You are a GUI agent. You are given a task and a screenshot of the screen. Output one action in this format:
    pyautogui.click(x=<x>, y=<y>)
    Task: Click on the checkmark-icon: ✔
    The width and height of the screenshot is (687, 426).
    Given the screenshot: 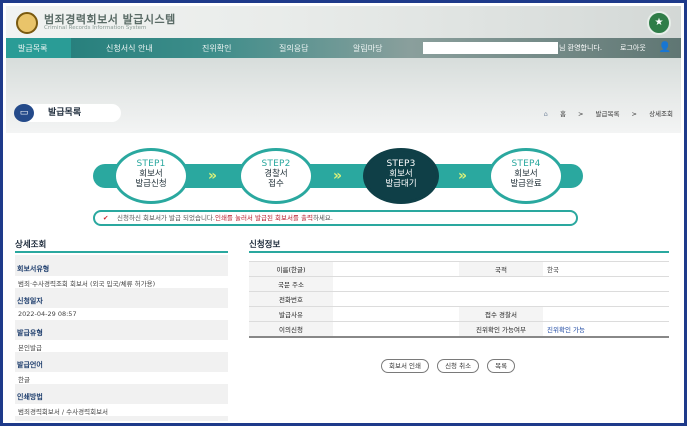 What is the action you would take?
    pyautogui.click(x=106, y=218)
    